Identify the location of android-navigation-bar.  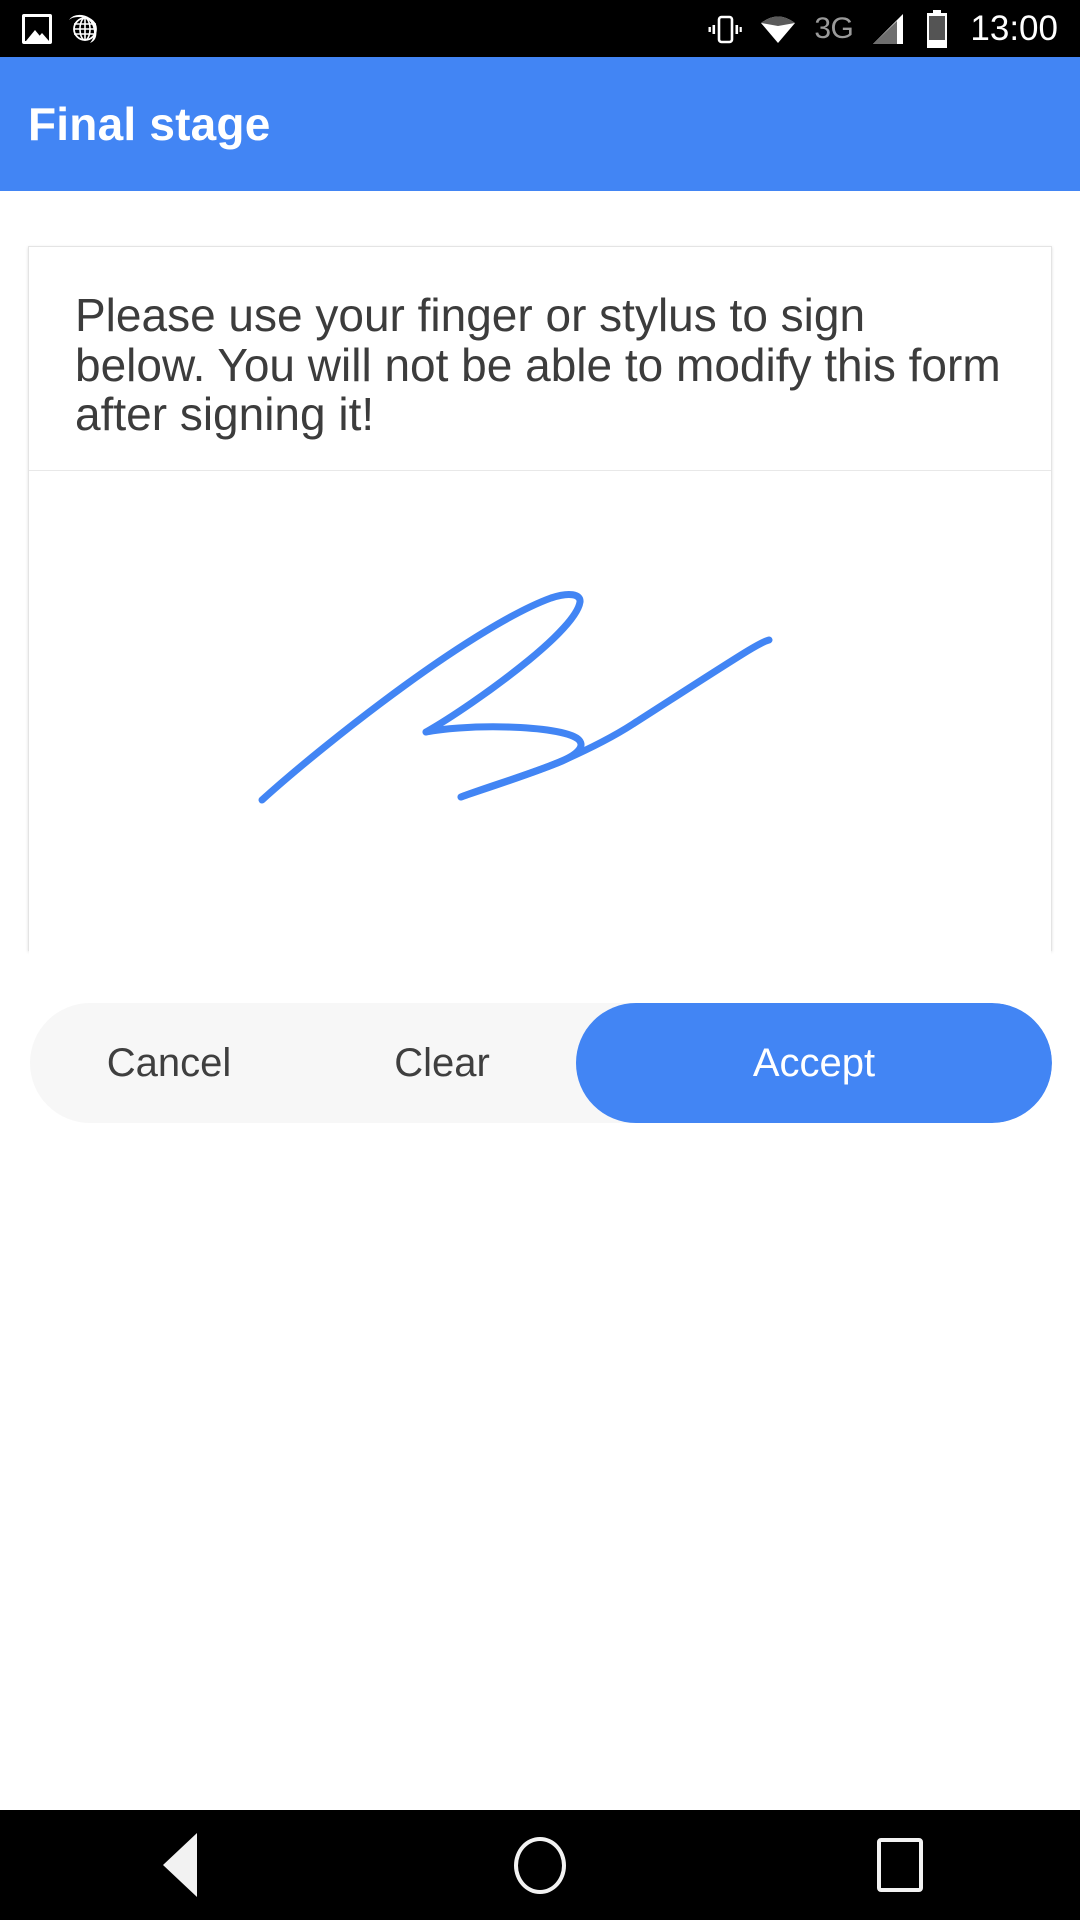
(540, 1865).